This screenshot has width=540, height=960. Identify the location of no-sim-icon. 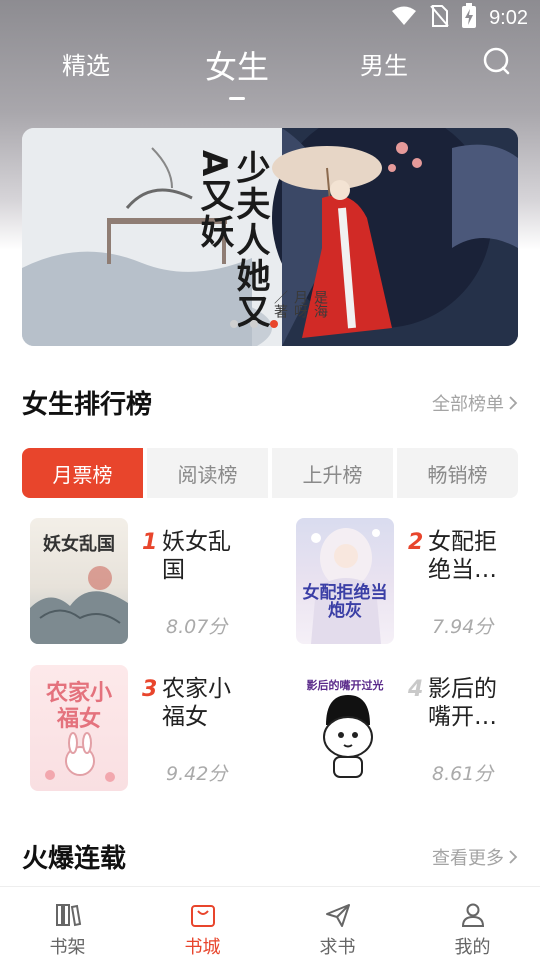
(439, 18).